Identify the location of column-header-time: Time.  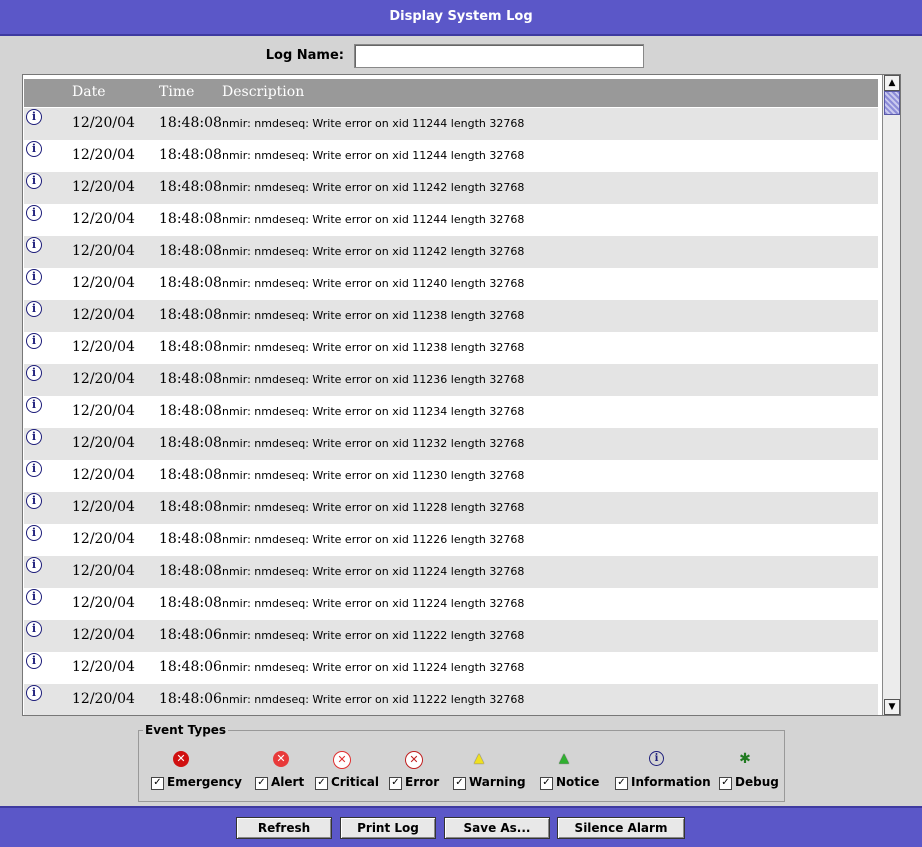
(176, 92).